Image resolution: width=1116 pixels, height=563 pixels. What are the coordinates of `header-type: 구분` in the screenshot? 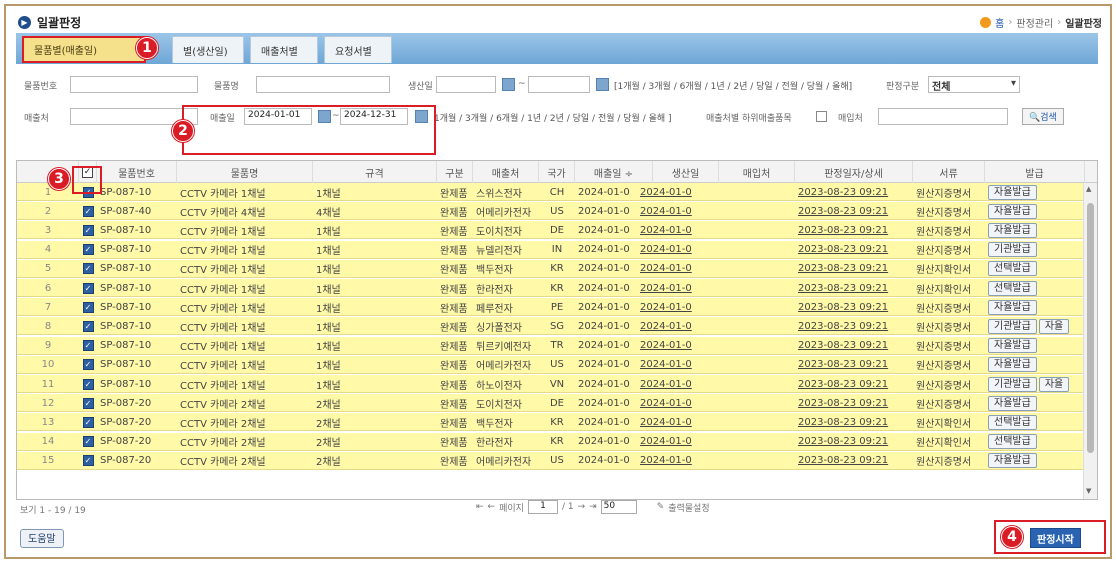 It's located at (455, 172).